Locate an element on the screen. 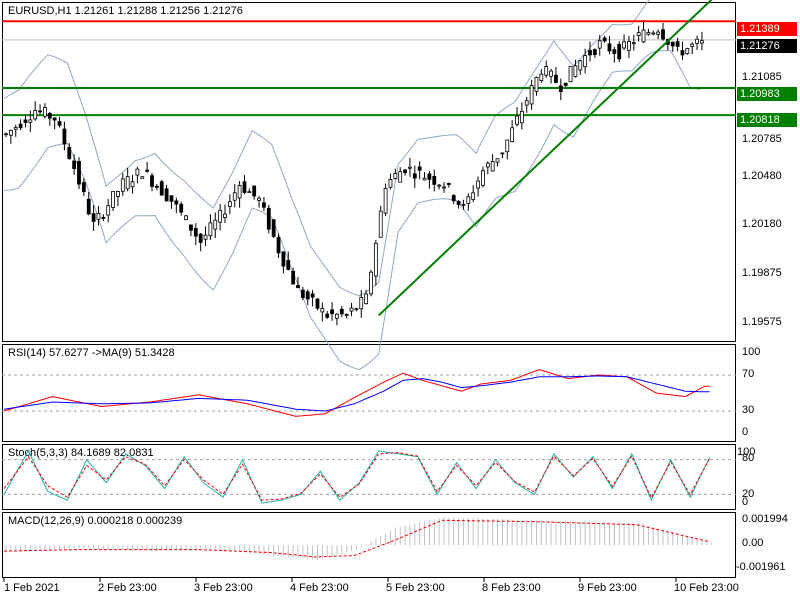 This screenshot has height=600, width=800. time-axis-label: 5 Feb 23:00 is located at coordinates (415, 588).